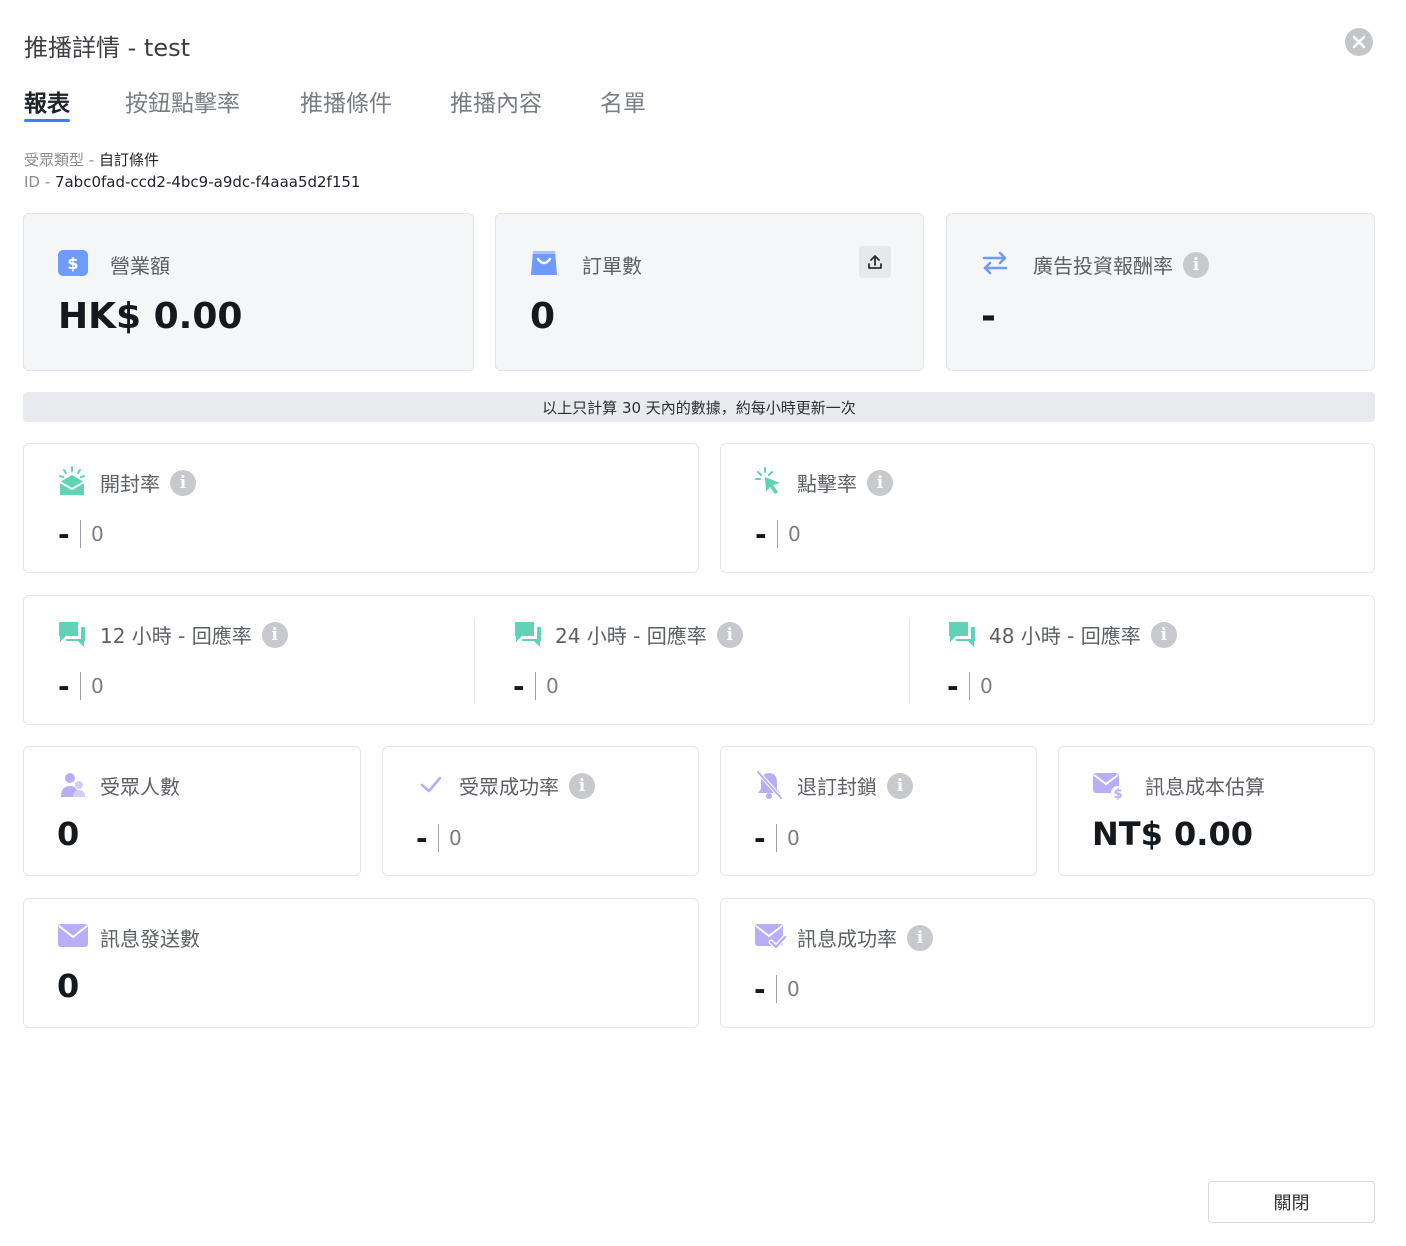 This screenshot has height=1246, width=1406. What do you see at coordinates (128, 160) in the screenshot?
I see `audience-type-value: 自訂條件` at bounding box center [128, 160].